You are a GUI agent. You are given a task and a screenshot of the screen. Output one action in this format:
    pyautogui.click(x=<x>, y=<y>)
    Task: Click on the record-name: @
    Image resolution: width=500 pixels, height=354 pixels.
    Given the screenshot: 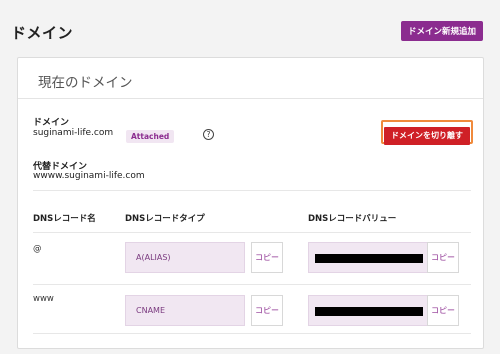 What is the action you would take?
    pyautogui.click(x=37, y=249)
    